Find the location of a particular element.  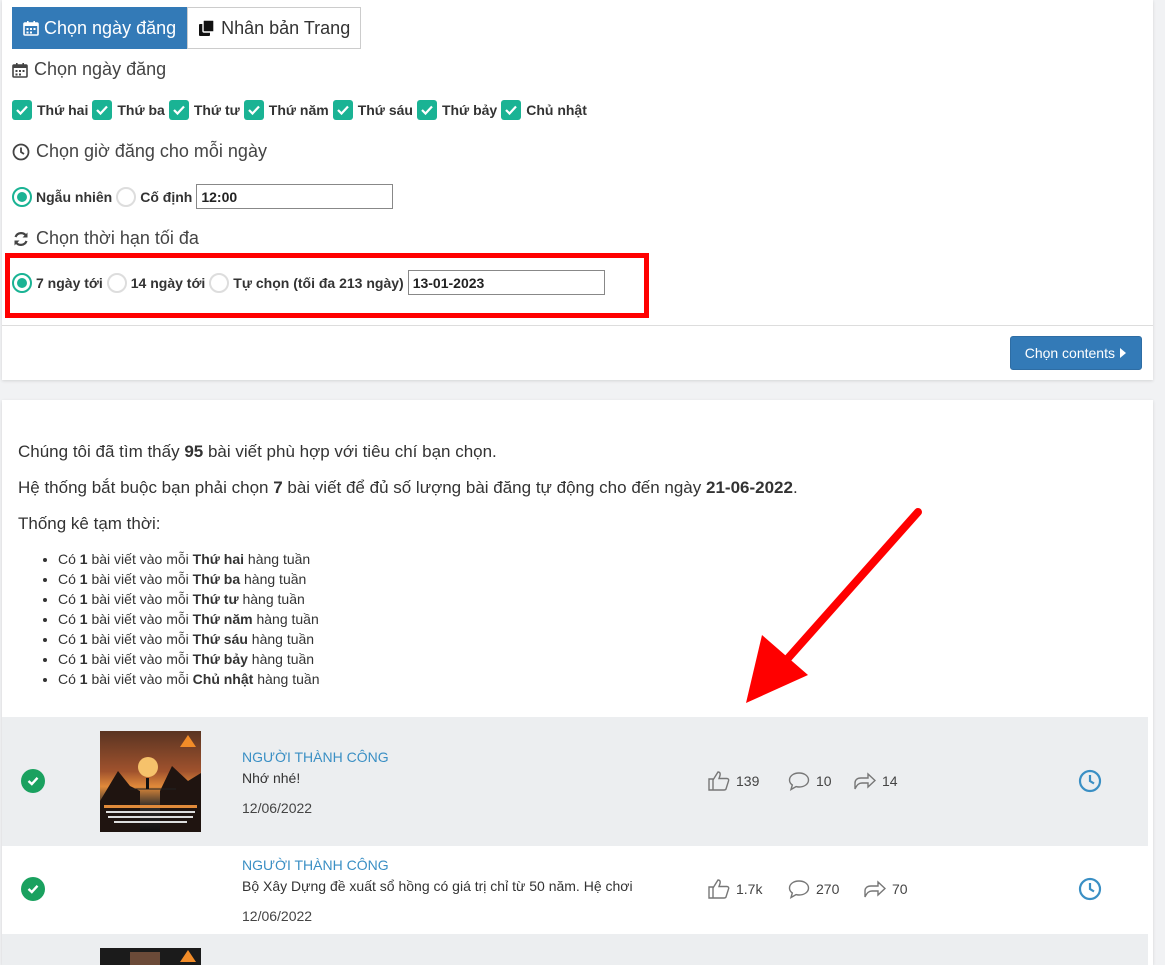

list-item: Có 1 bài viết vào mỗi Thứ ba hàng tuần is located at coordinates (188, 579).